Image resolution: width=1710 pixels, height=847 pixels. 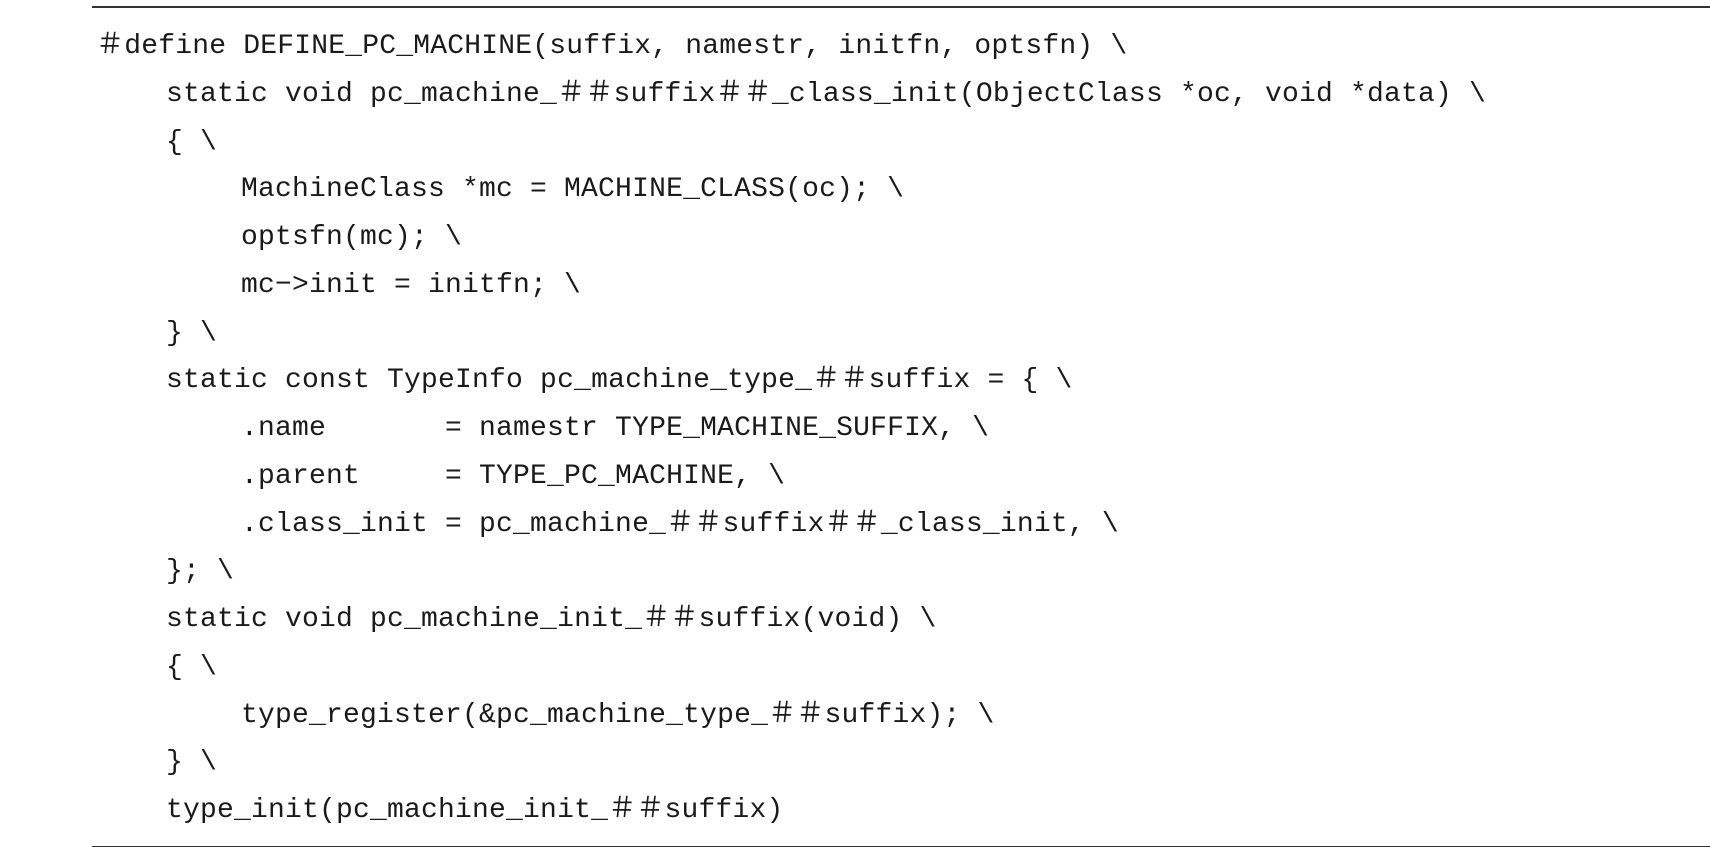 What do you see at coordinates (352, 237) in the screenshot?
I see `code-line: optsfn(mc); \` at bounding box center [352, 237].